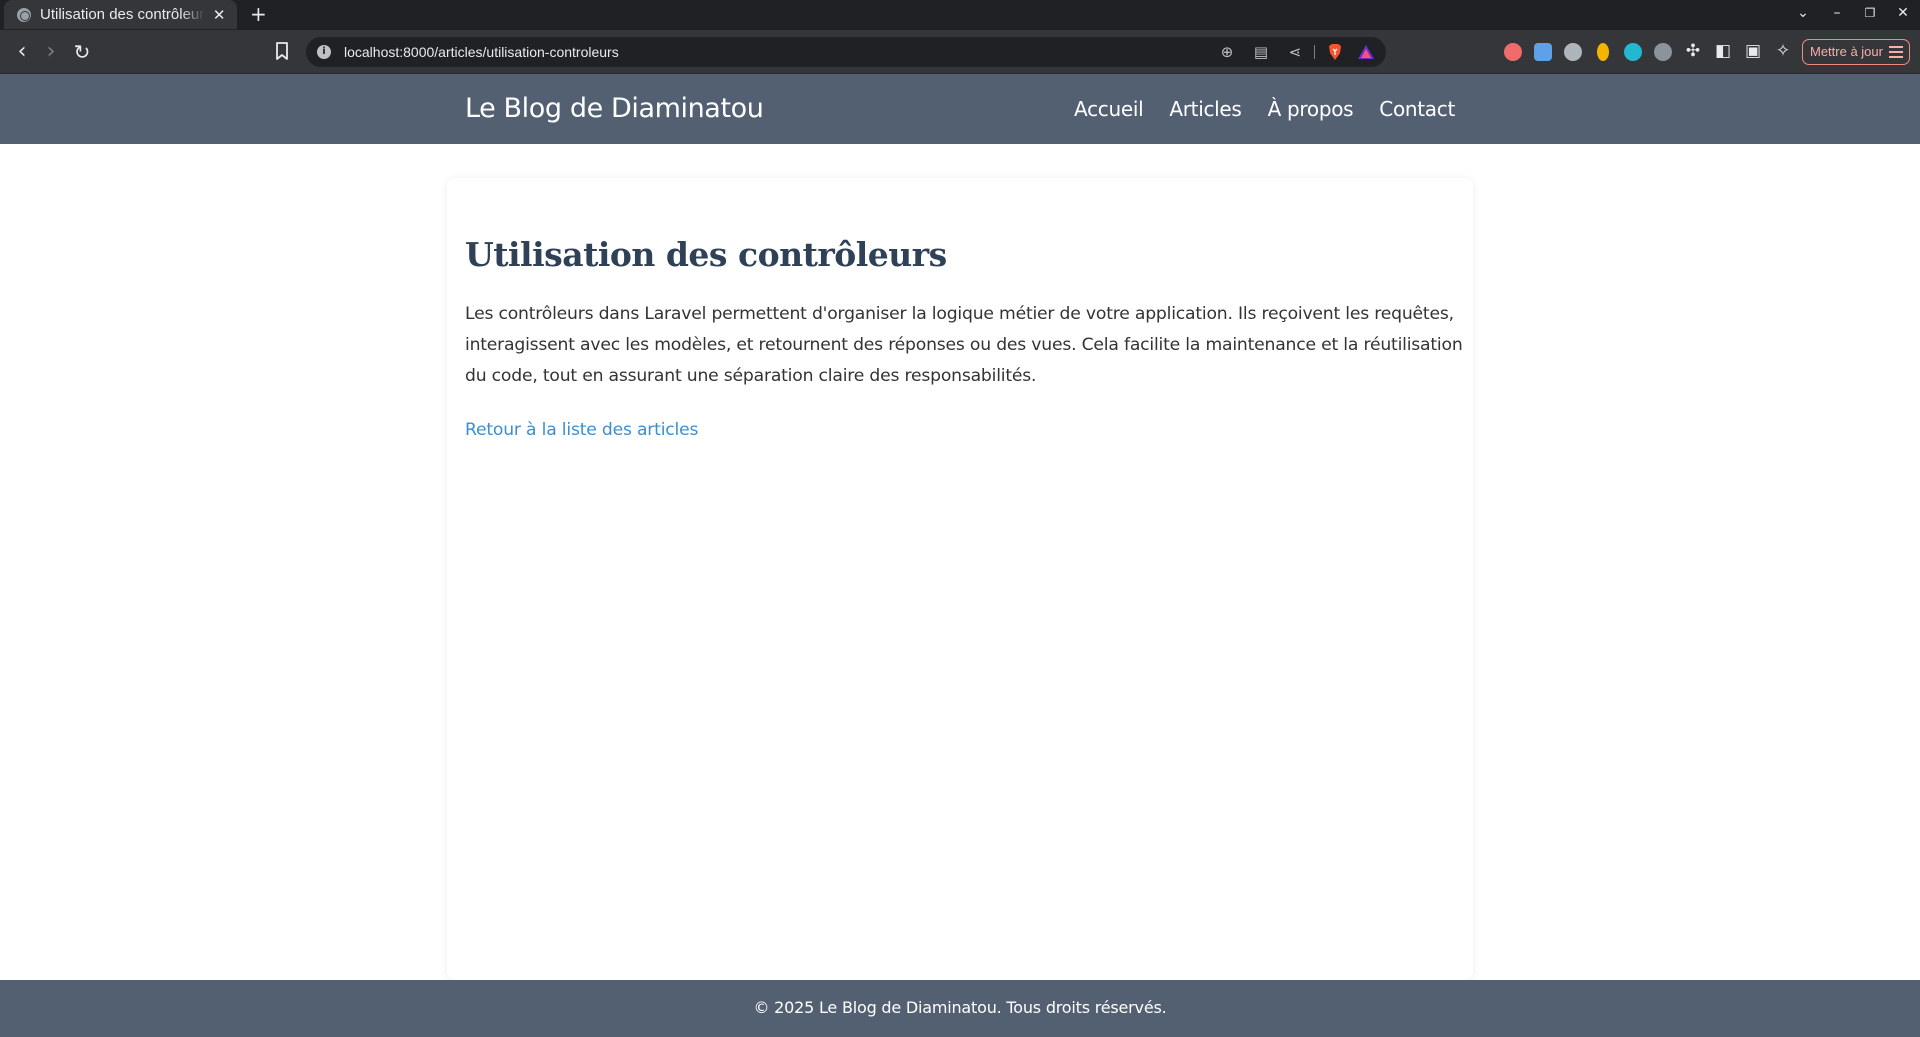  What do you see at coordinates (324, 52) in the screenshot?
I see `site-info-icon: i` at bounding box center [324, 52].